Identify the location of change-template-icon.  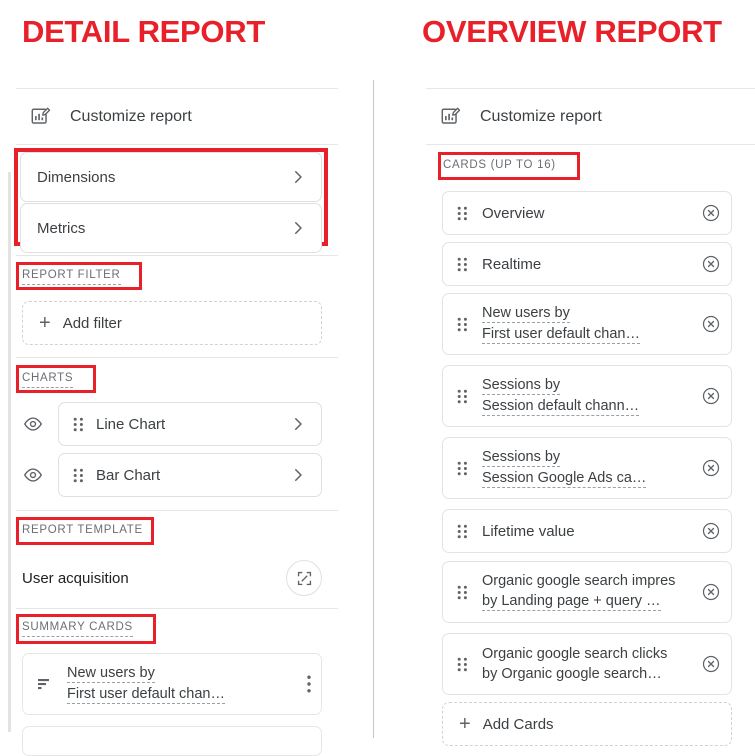
(304, 578).